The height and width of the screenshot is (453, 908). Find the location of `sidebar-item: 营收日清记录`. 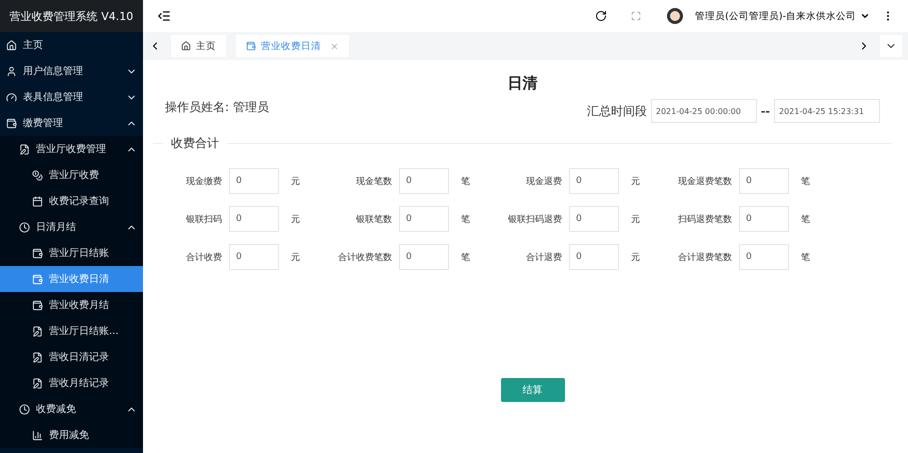

sidebar-item: 营收日清记录 is located at coordinates (71, 357).